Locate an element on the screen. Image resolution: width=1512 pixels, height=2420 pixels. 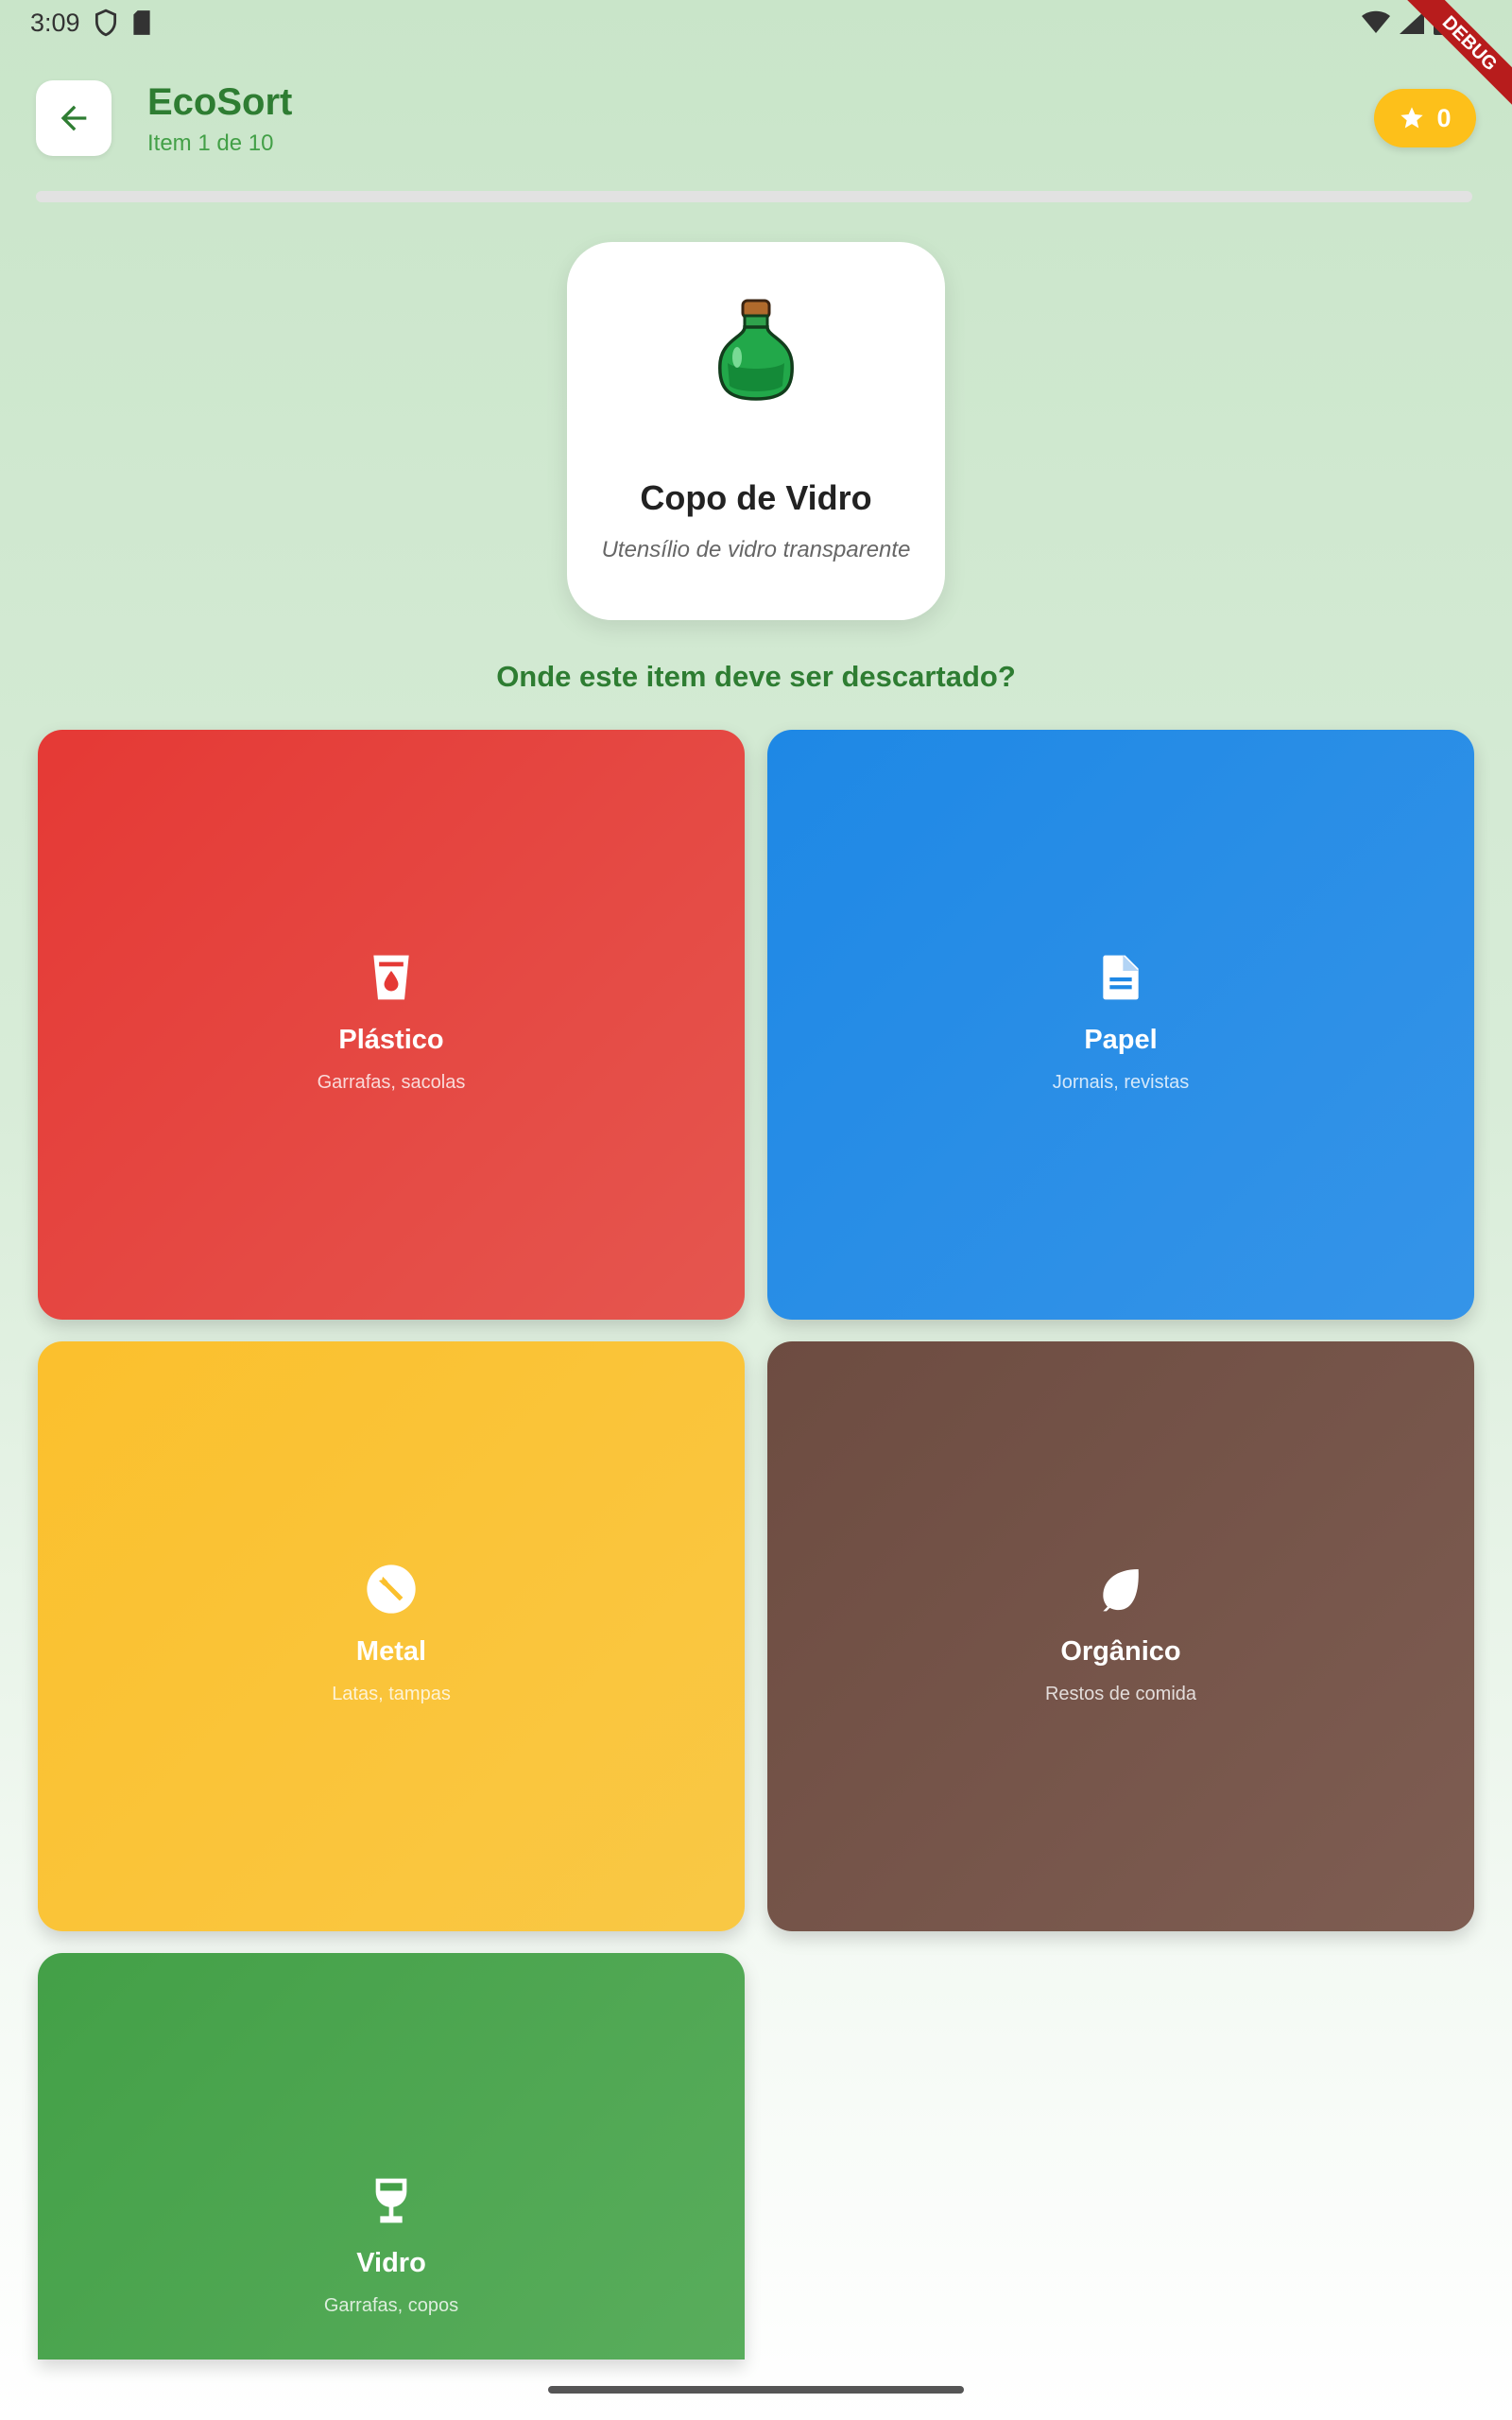
header-titles: EcoSort Item 1 de 10 is located at coordinates (219, 118).